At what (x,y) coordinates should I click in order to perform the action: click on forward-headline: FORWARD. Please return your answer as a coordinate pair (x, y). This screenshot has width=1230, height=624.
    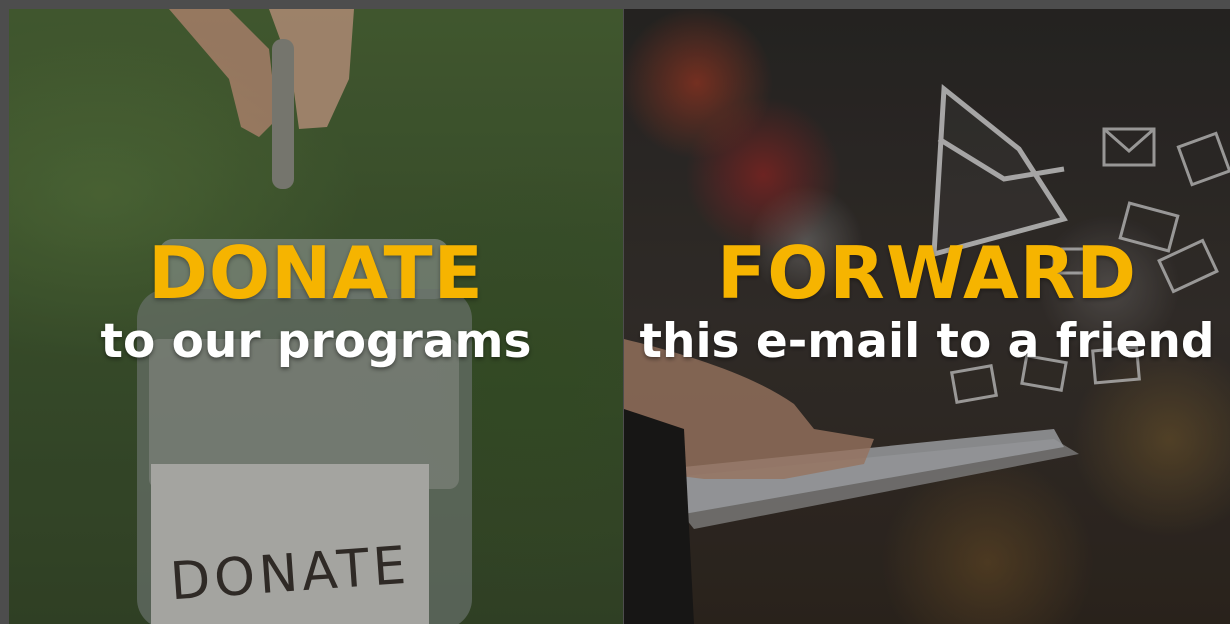
    Looking at the image, I should click on (927, 273).